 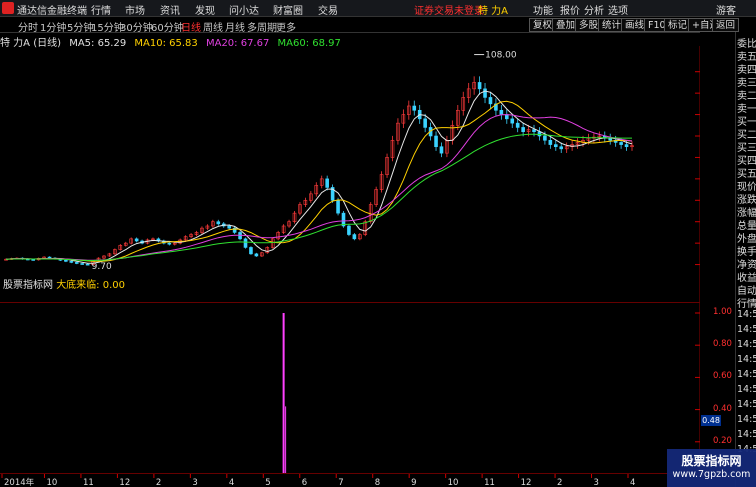 What do you see at coordinates (594, 9) in the screenshot?
I see `menu-analysis: 分析` at bounding box center [594, 9].